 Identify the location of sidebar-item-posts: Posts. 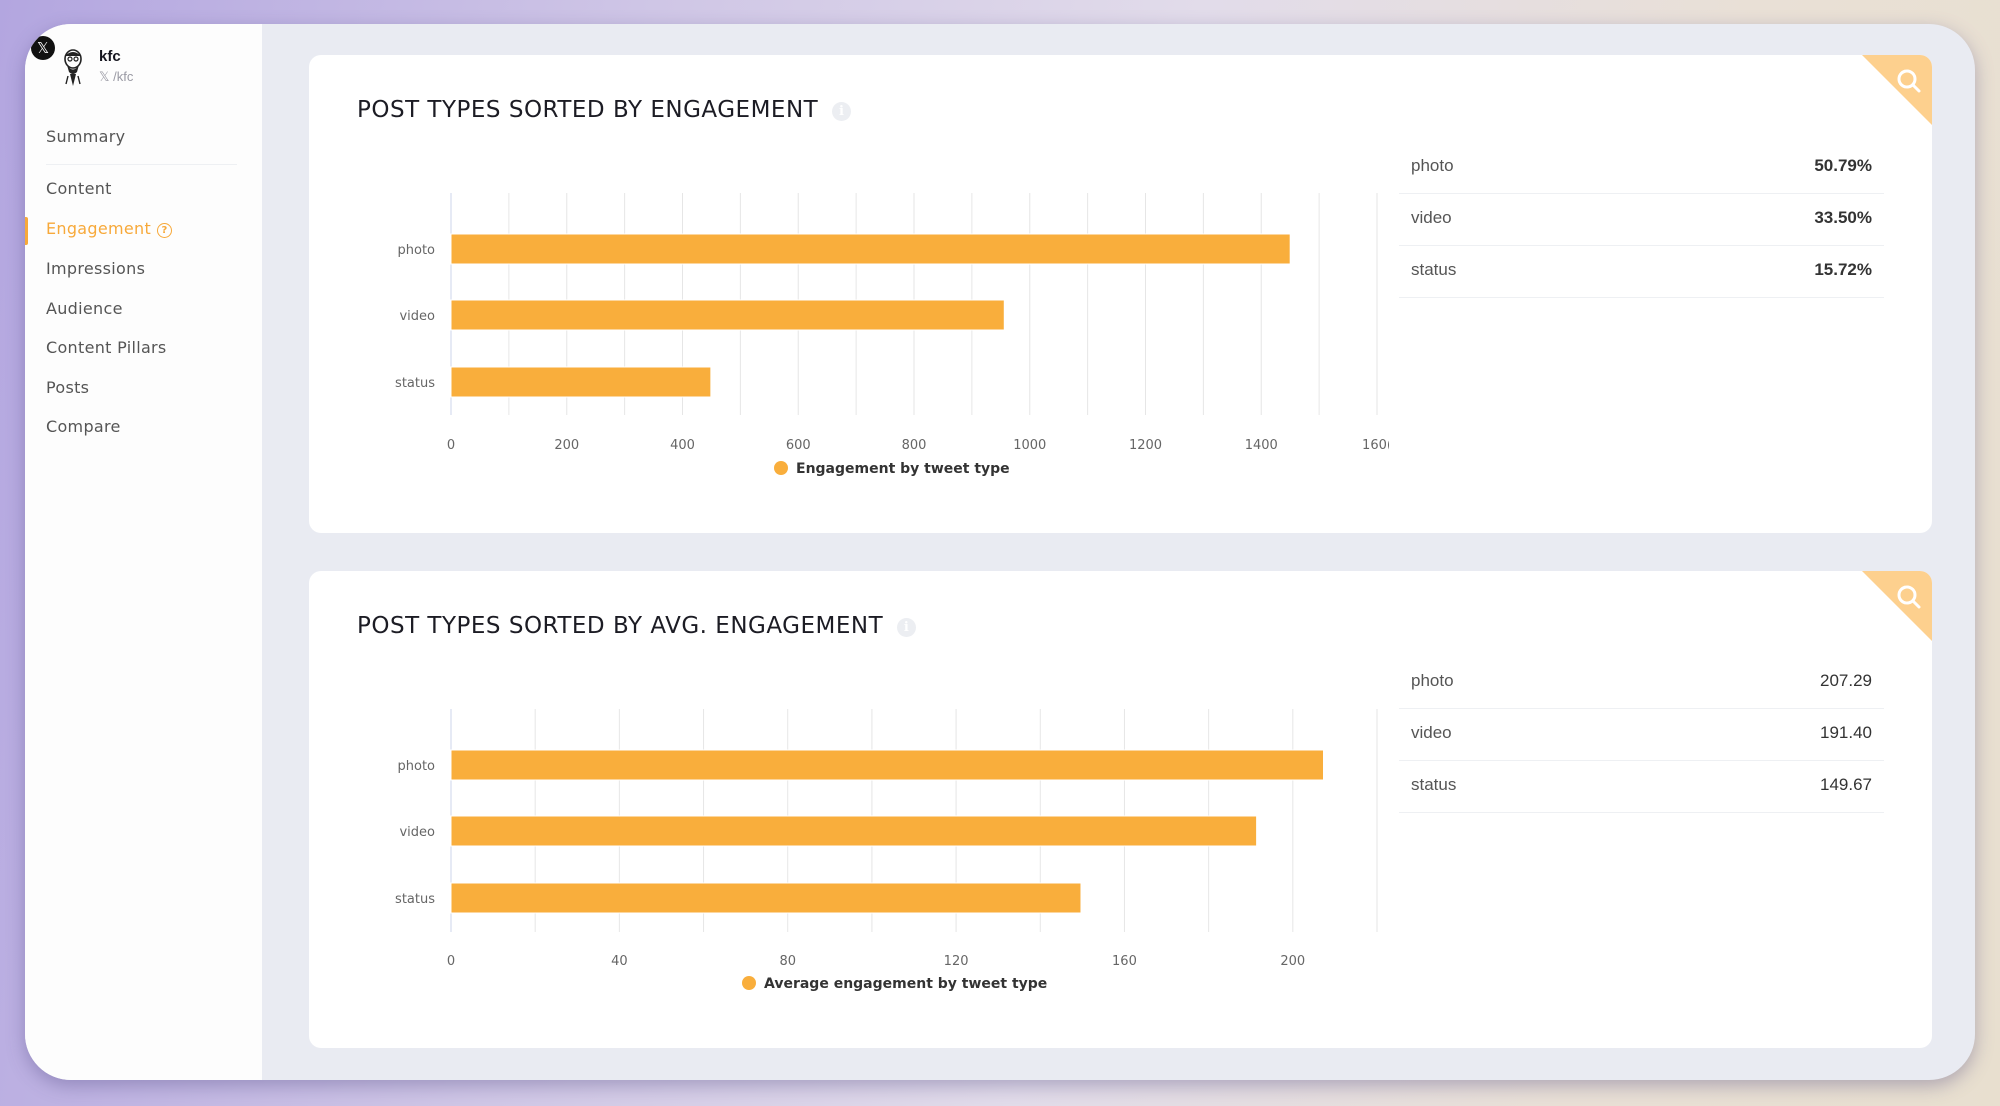
(67, 387).